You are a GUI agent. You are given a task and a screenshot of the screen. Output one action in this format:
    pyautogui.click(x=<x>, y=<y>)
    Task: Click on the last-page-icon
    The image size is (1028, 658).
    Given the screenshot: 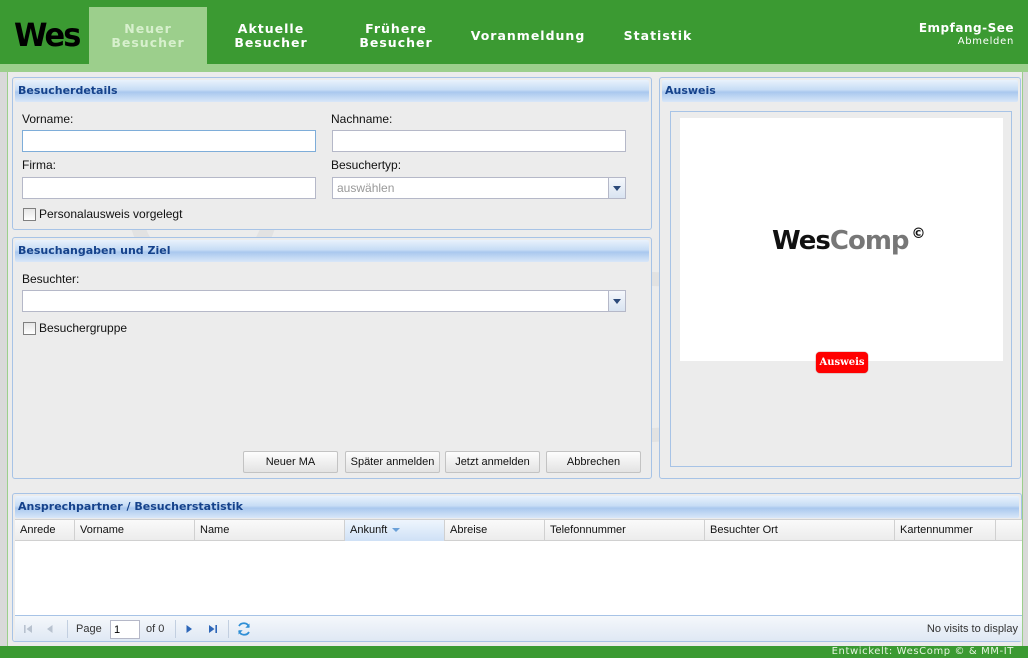 What is the action you would take?
    pyautogui.click(x=213, y=629)
    